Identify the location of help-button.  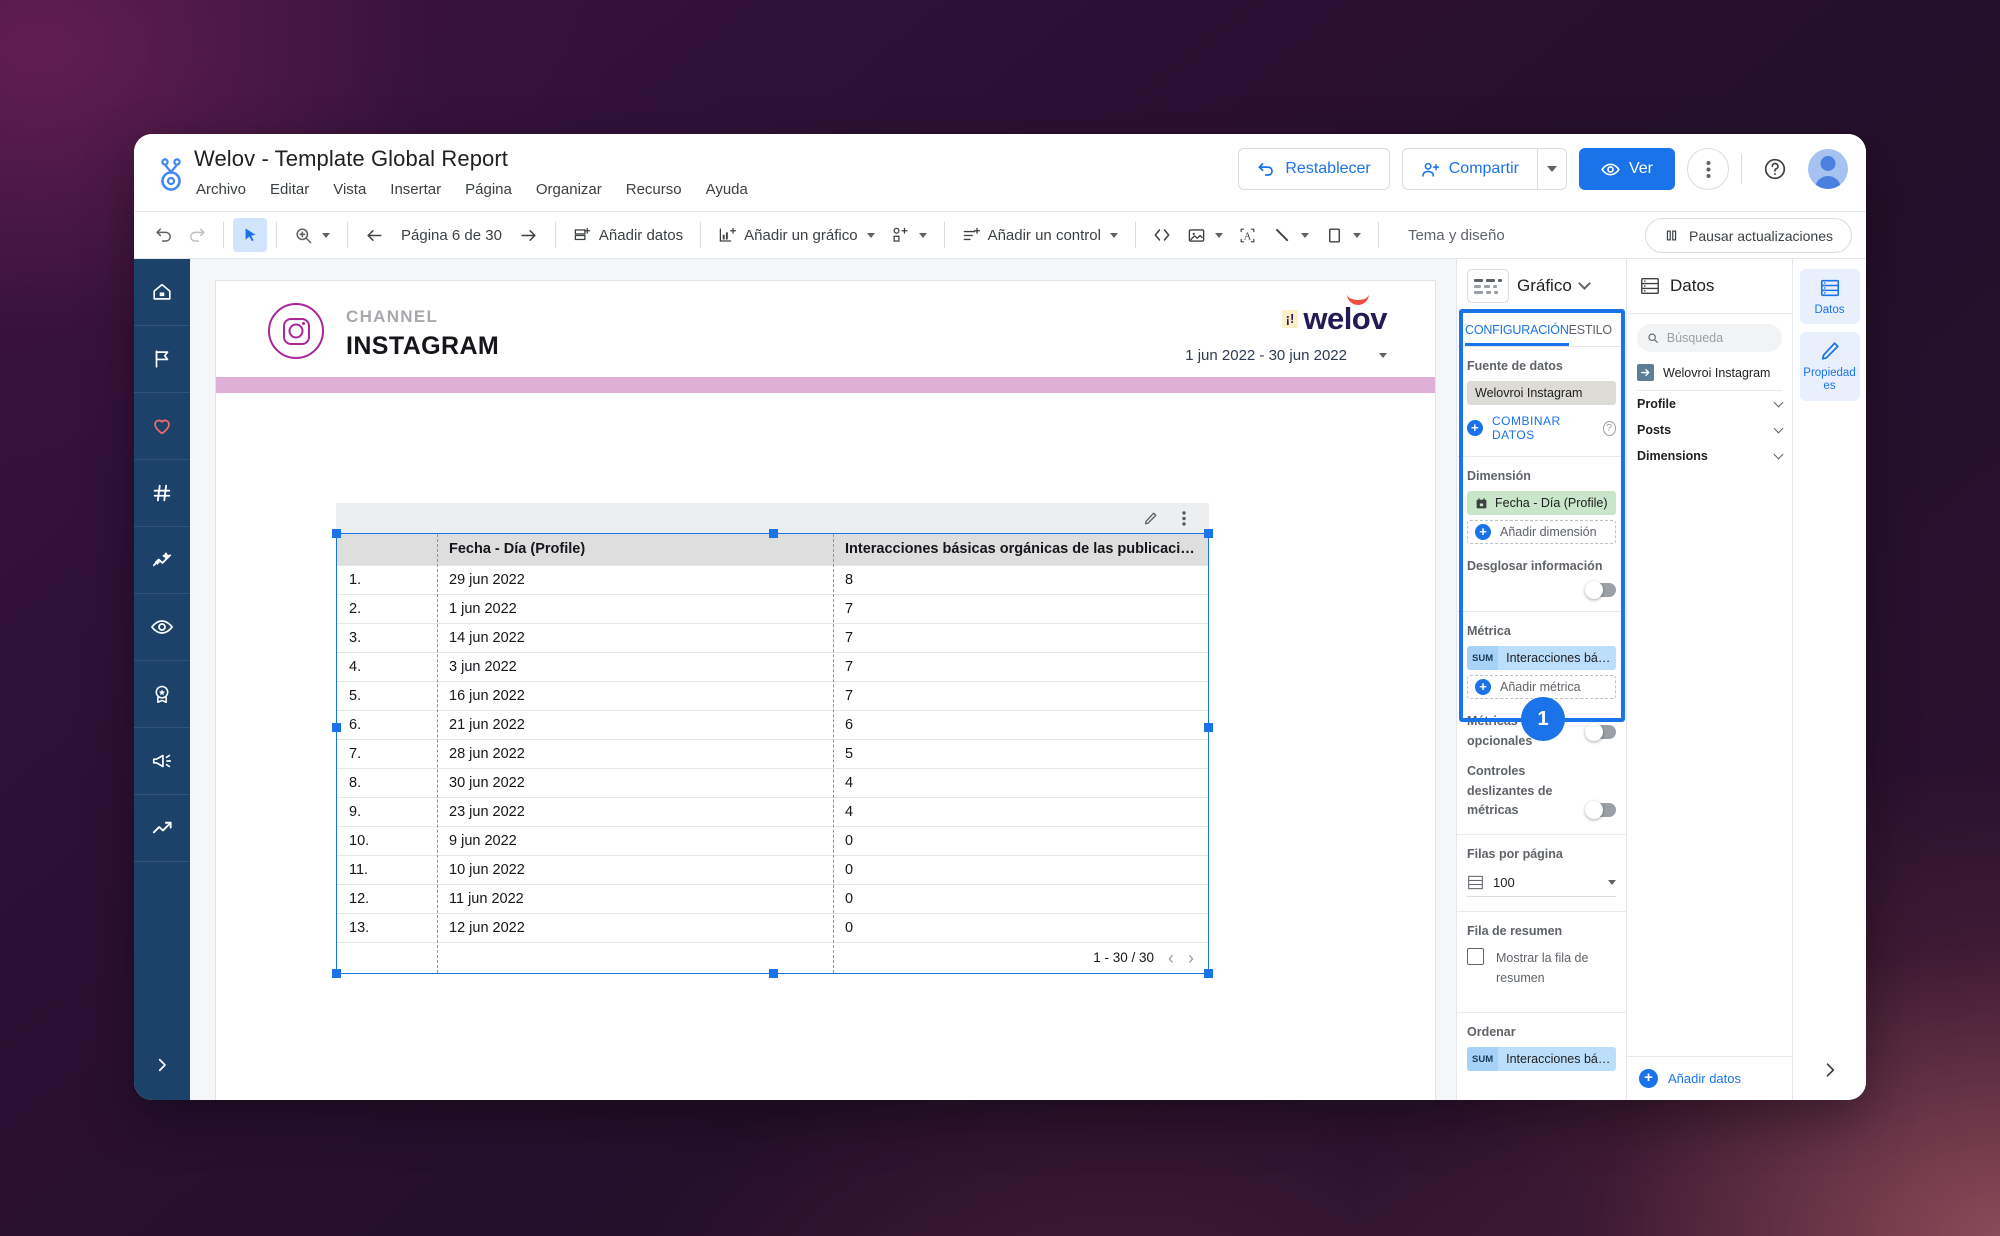
(1775, 169).